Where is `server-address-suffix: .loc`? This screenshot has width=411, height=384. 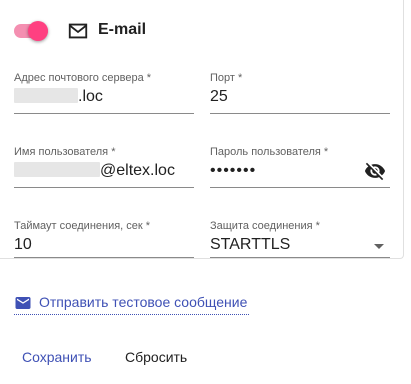 server-address-suffix: .loc is located at coordinates (90, 96).